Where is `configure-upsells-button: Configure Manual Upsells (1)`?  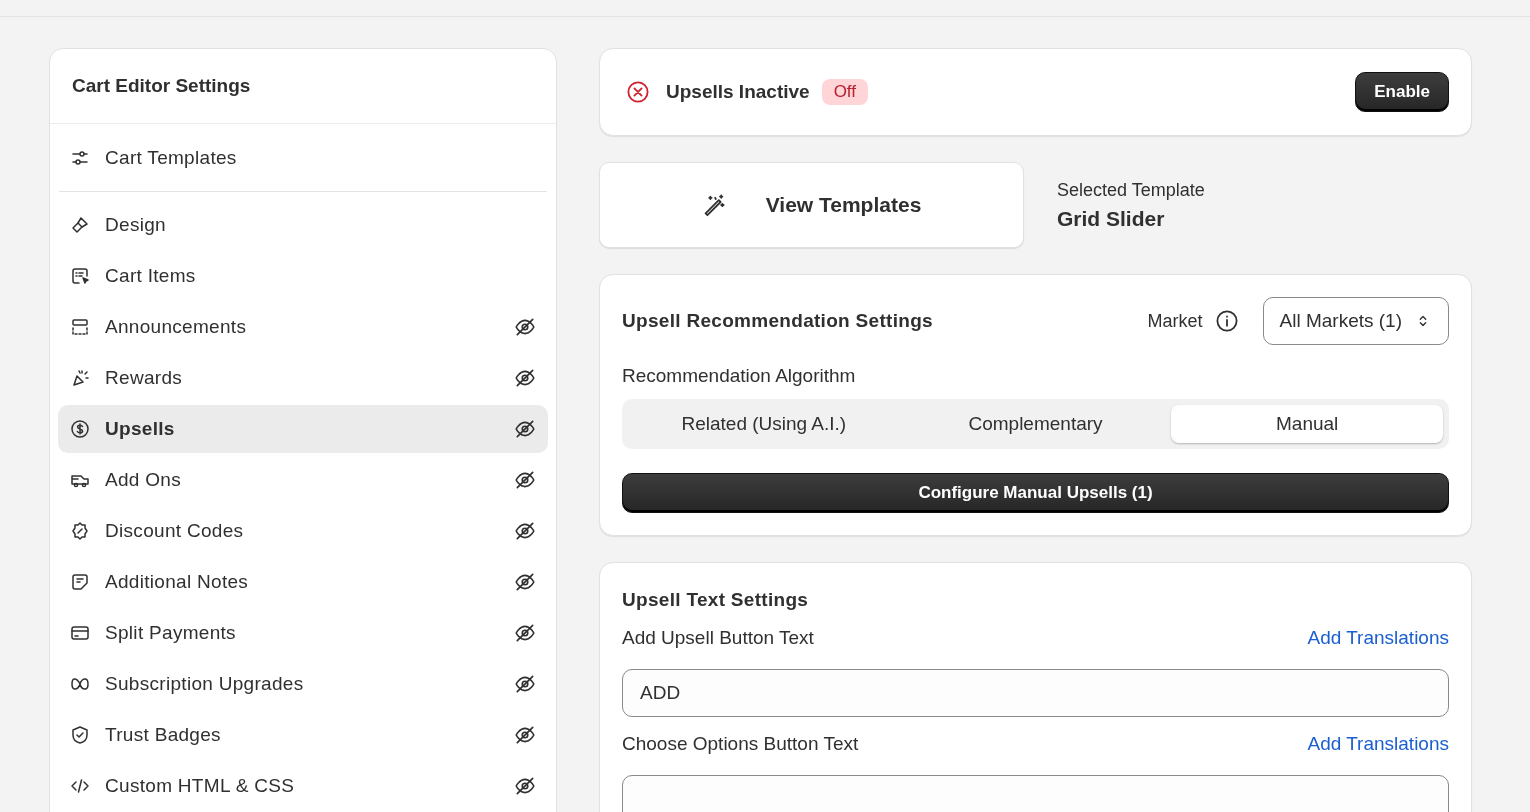
configure-upsells-button: Configure Manual Upsells (1) is located at coordinates (1035, 493).